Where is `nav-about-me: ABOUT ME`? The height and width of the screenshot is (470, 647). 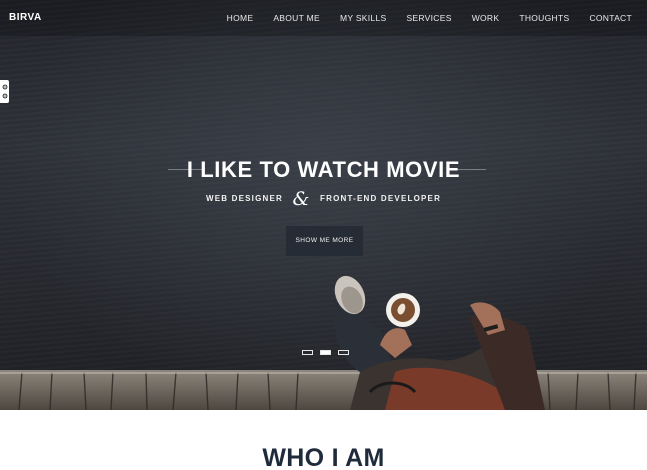
nav-about-me: ABOUT ME is located at coordinates (296, 18).